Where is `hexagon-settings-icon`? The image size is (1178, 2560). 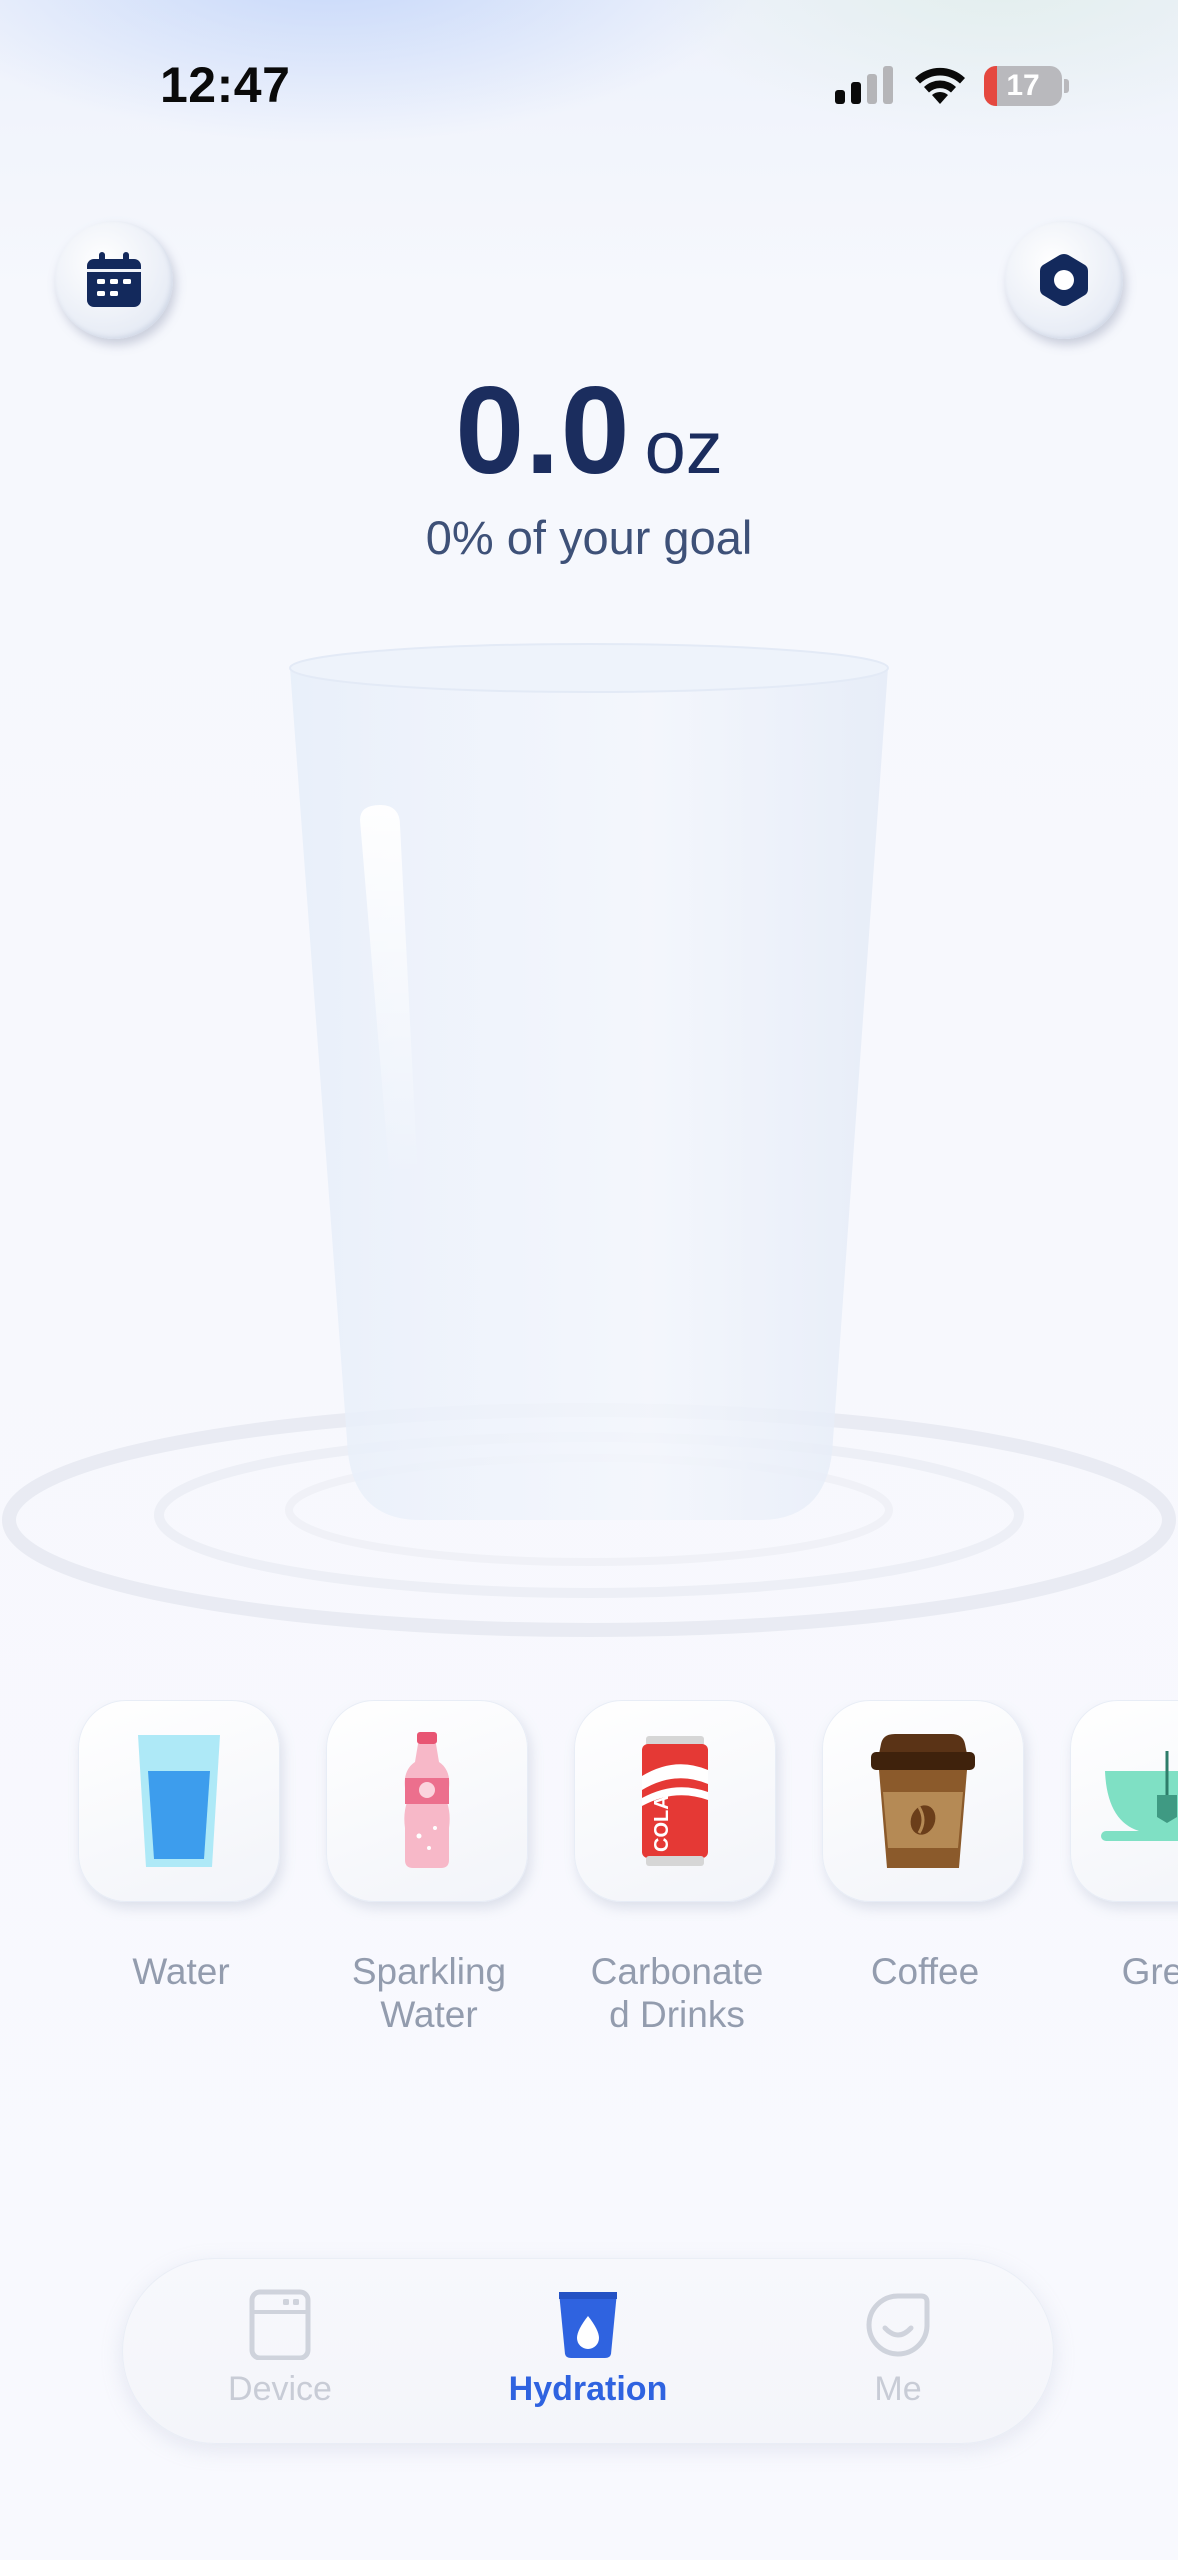 hexagon-settings-icon is located at coordinates (1064, 280).